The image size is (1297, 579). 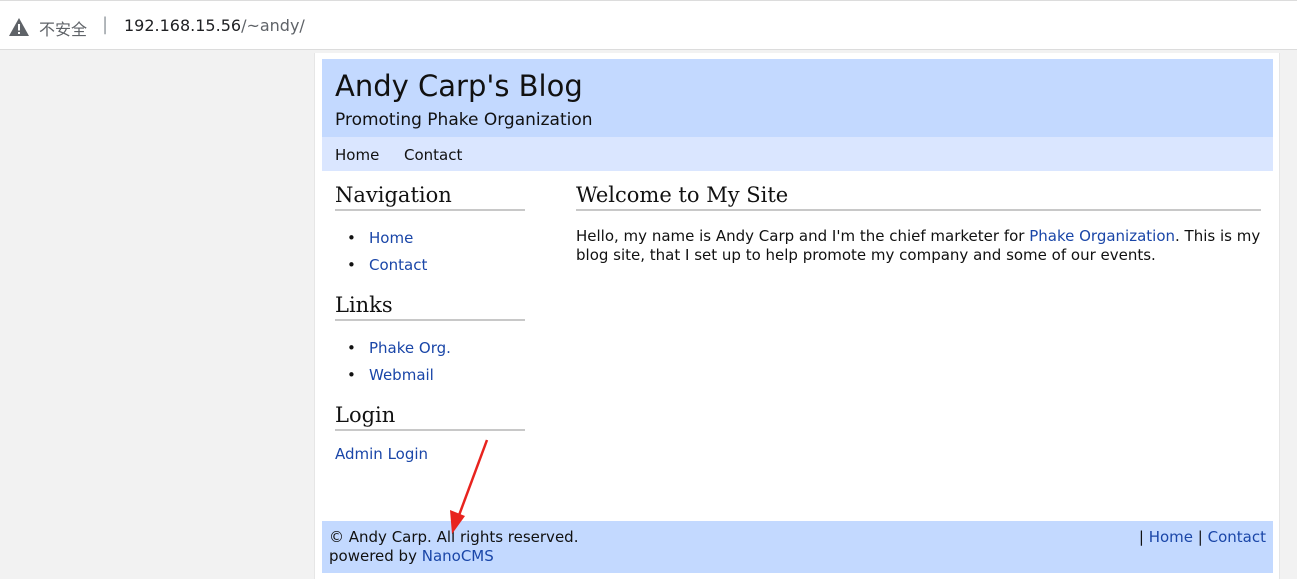 What do you see at coordinates (430, 307) in the screenshot?
I see `links-heading: Links` at bounding box center [430, 307].